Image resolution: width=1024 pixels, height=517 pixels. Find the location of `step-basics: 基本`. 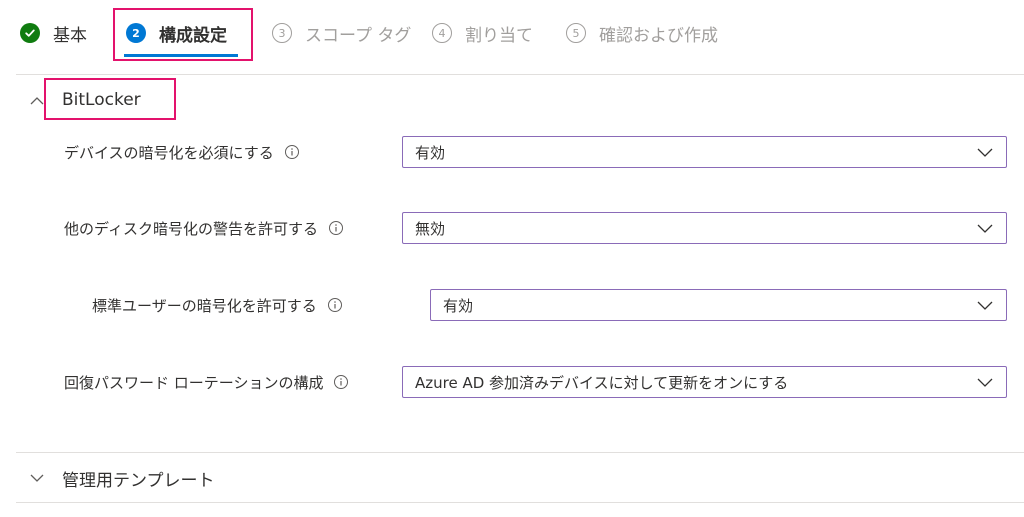

step-basics: 基本 is located at coordinates (53, 33).